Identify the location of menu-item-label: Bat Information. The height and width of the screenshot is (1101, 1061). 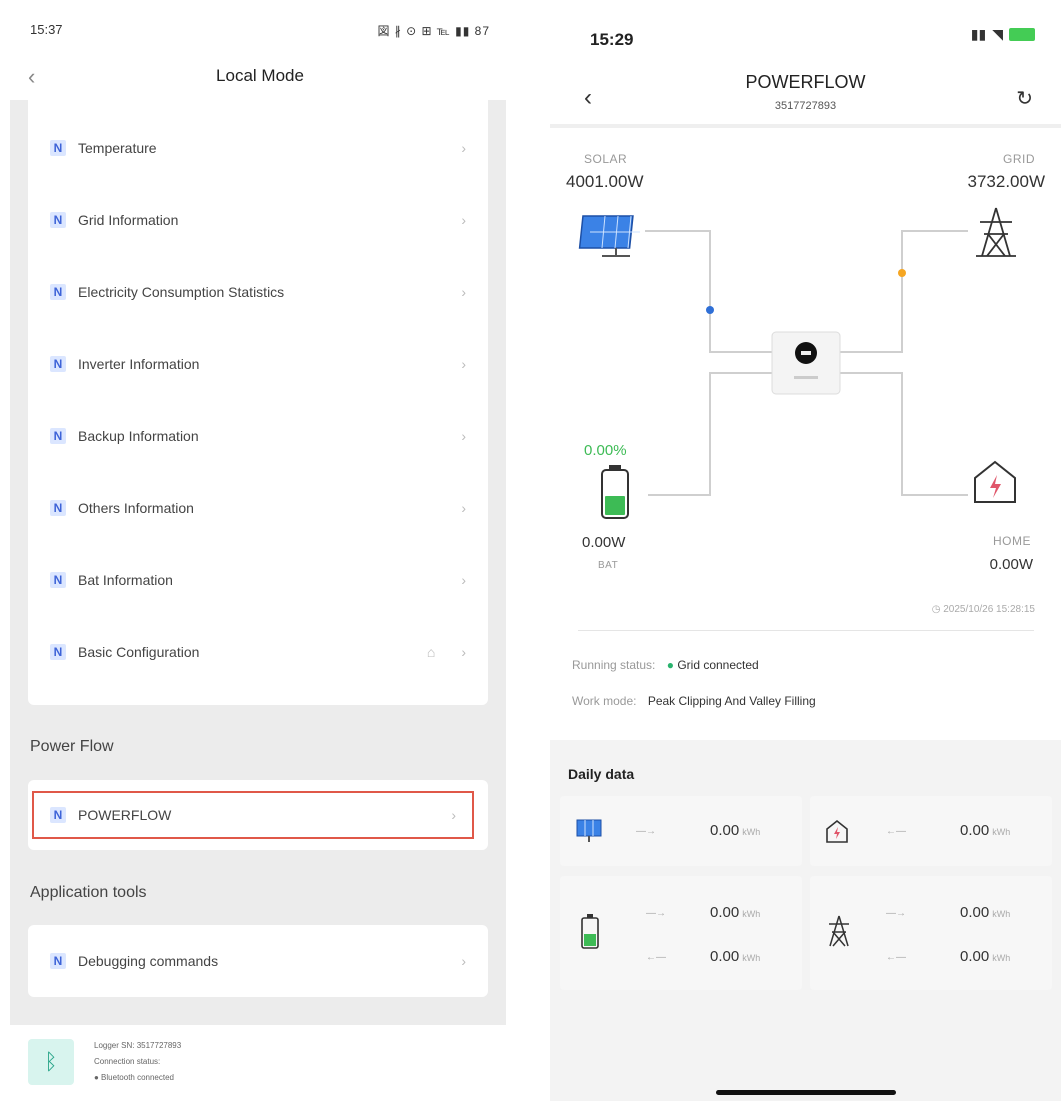
(125, 580).